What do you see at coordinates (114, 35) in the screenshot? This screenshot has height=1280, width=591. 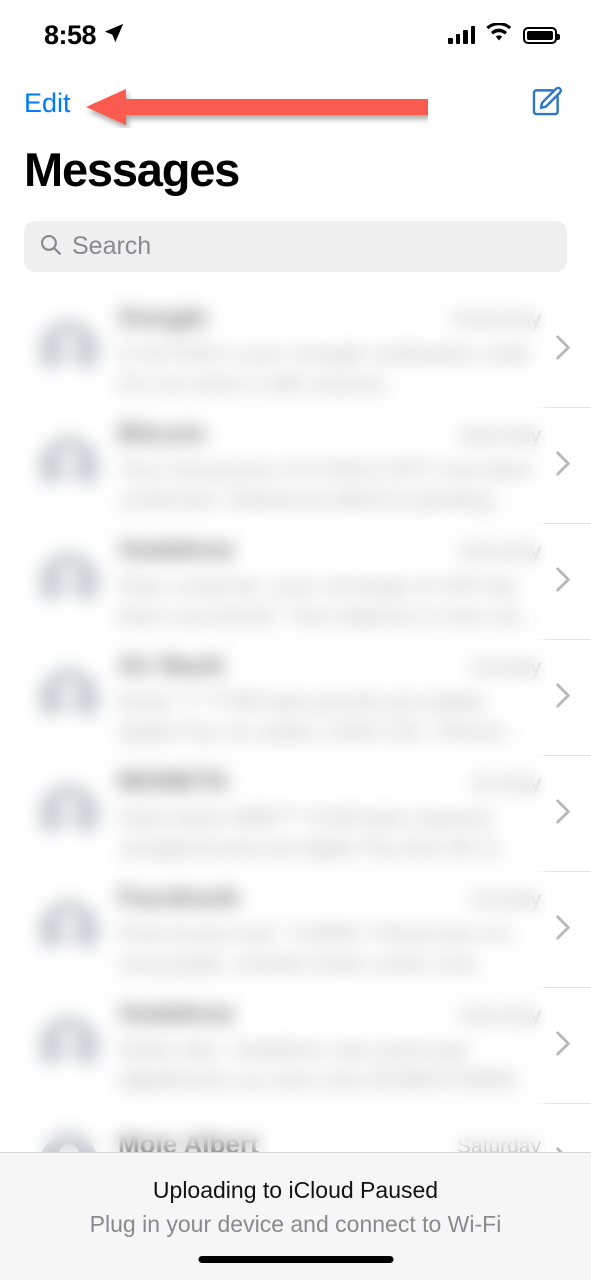 I see `location-arrow-icon` at bounding box center [114, 35].